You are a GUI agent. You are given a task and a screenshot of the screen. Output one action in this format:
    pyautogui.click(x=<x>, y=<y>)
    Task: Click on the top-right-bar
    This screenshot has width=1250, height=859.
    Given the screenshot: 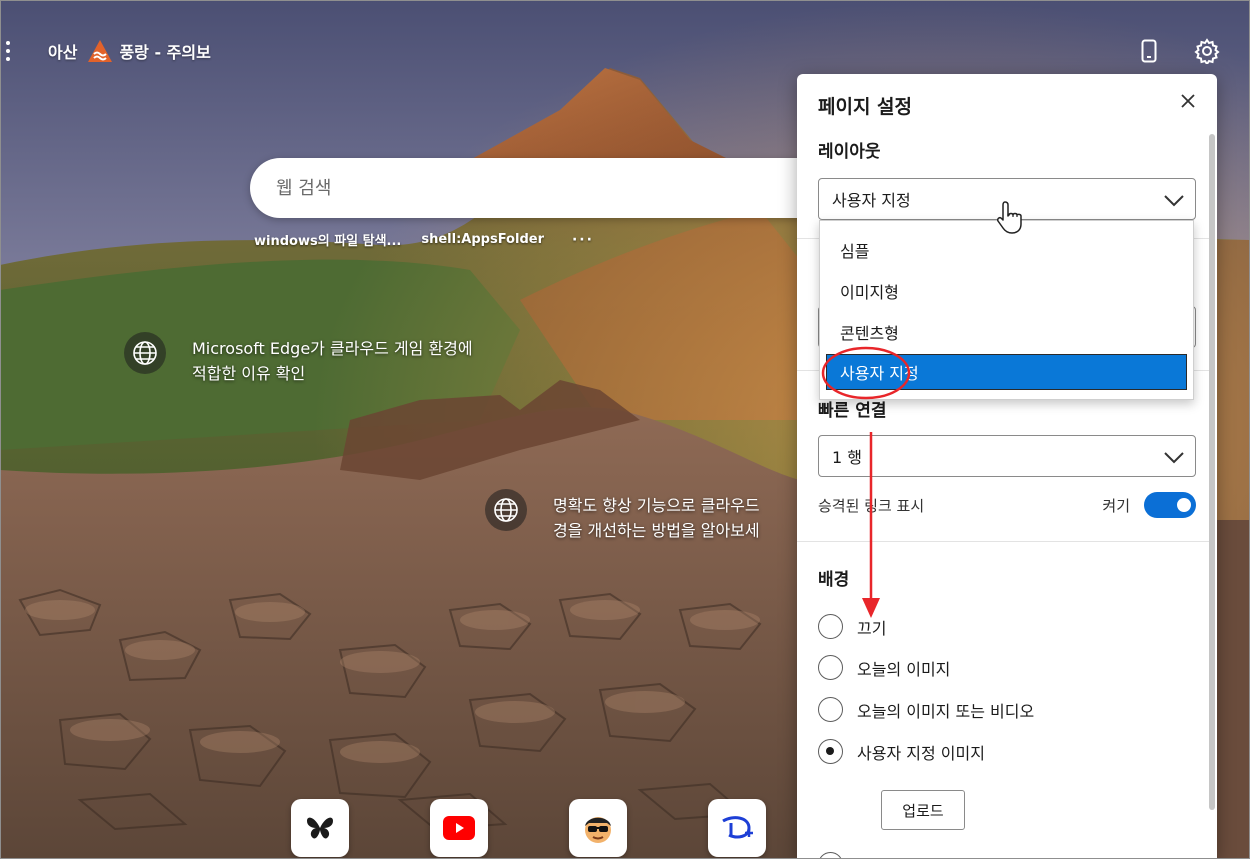 What is the action you would take?
    pyautogui.click(x=1178, y=51)
    